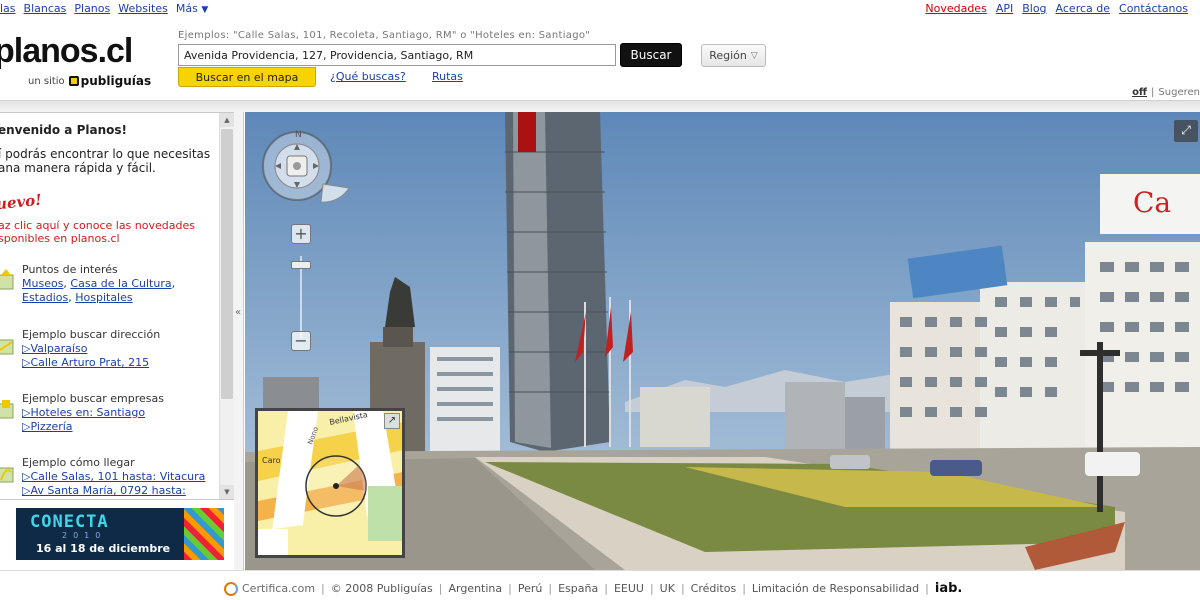 Image resolution: width=1200 pixels, height=600 pixels. What do you see at coordinates (186, 8) in the screenshot?
I see `nav-mas-label: Más` at bounding box center [186, 8].